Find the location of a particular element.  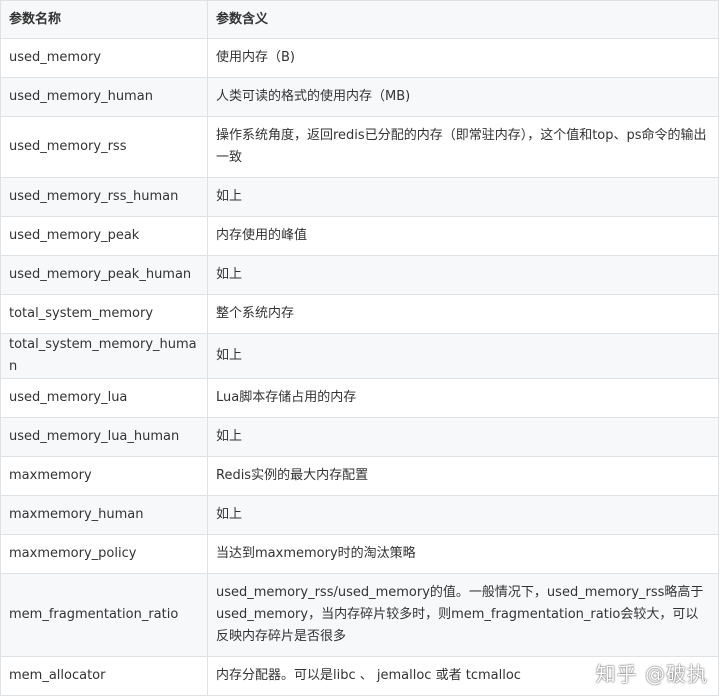

param-name: used_memory_peak is located at coordinates (104, 236).